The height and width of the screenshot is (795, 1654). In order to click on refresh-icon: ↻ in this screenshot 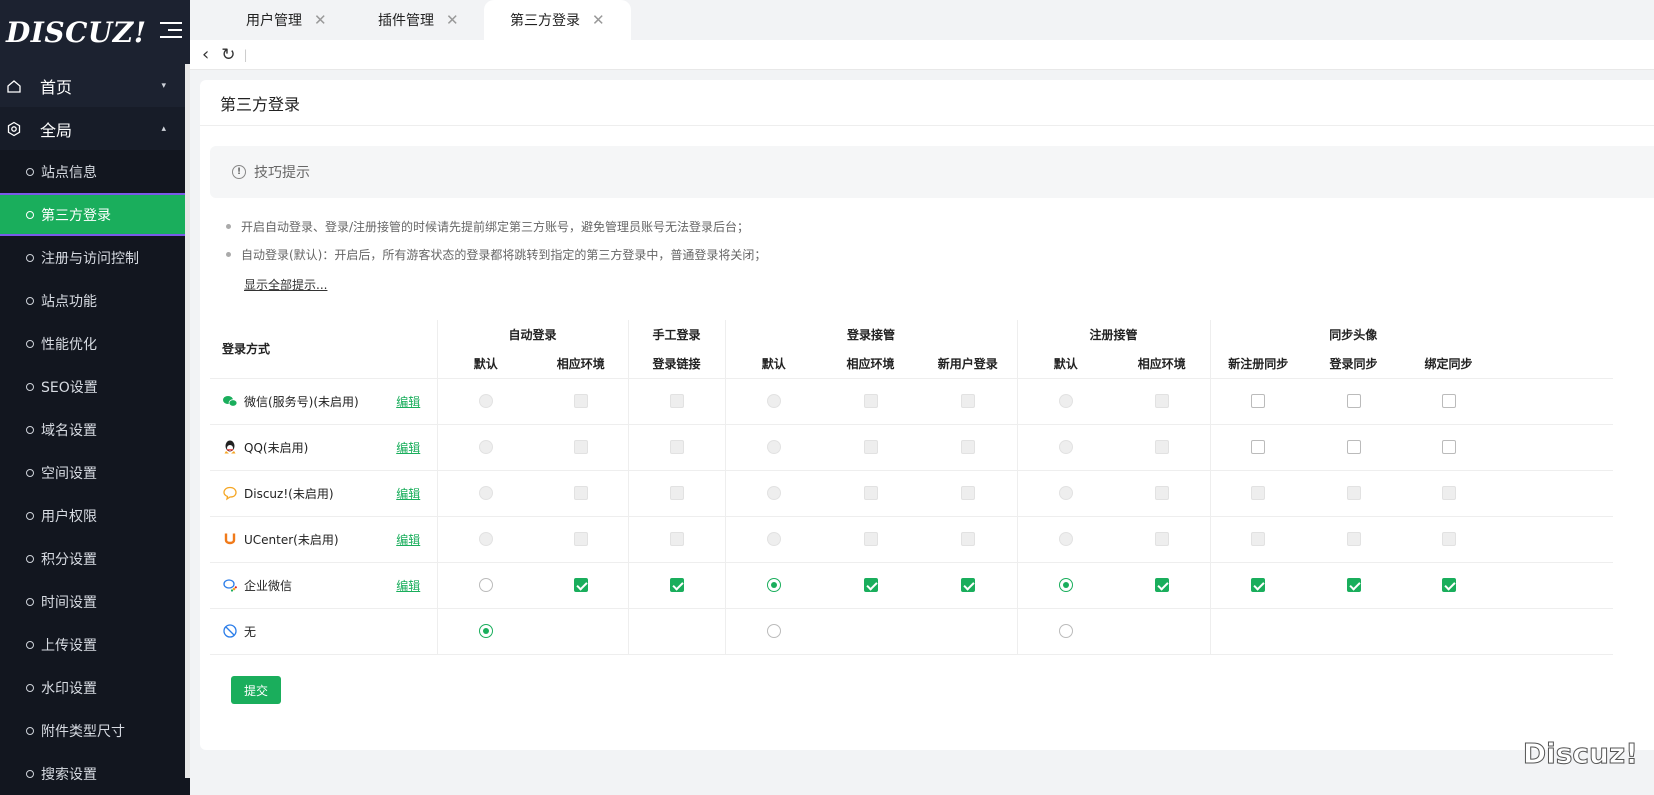, I will do `click(228, 55)`.